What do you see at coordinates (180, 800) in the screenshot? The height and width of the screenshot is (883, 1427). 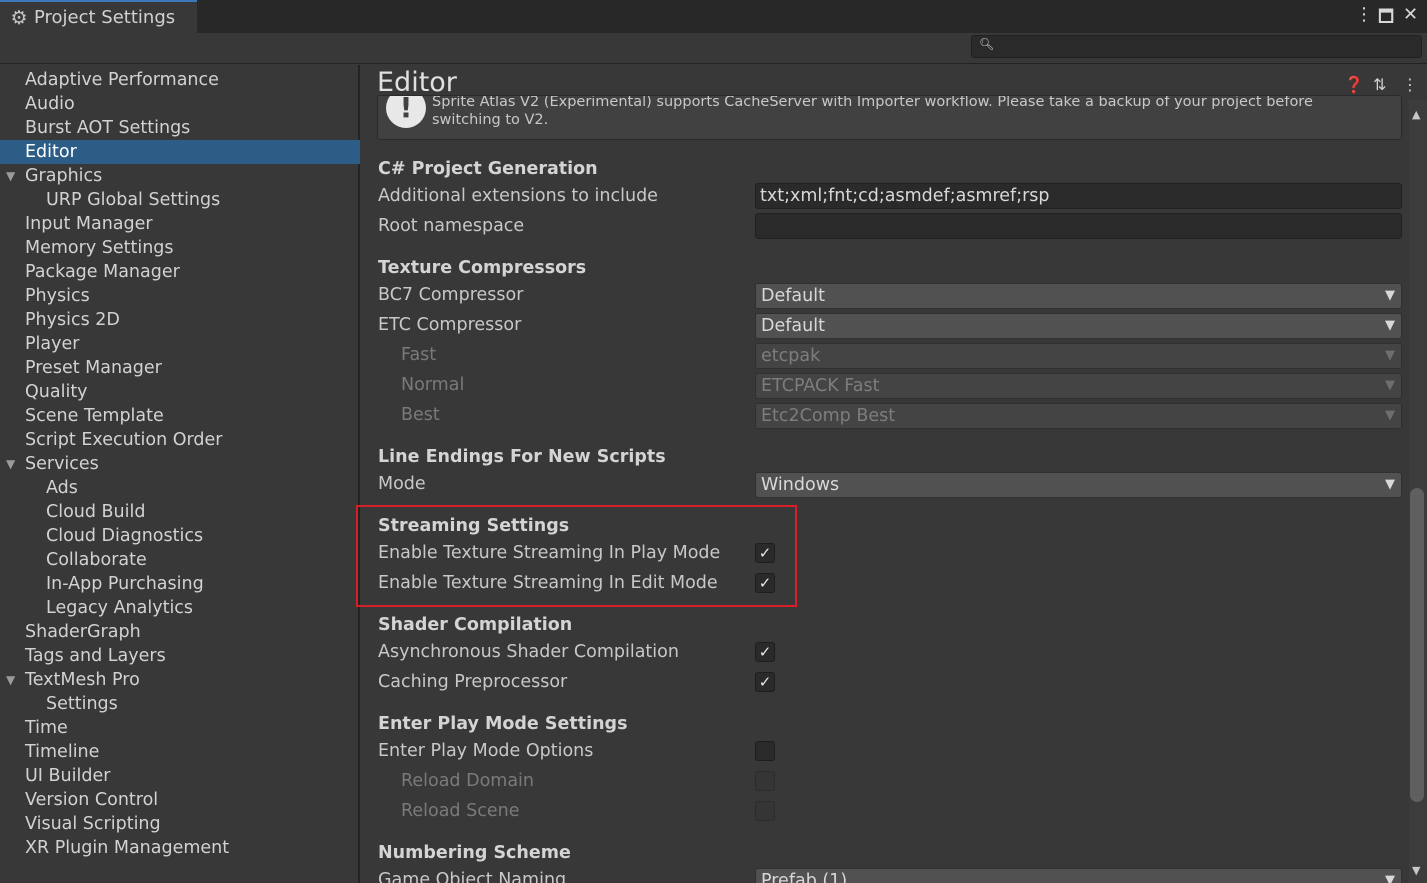 I see `sidebar-item-version-control: Version Control` at bounding box center [180, 800].